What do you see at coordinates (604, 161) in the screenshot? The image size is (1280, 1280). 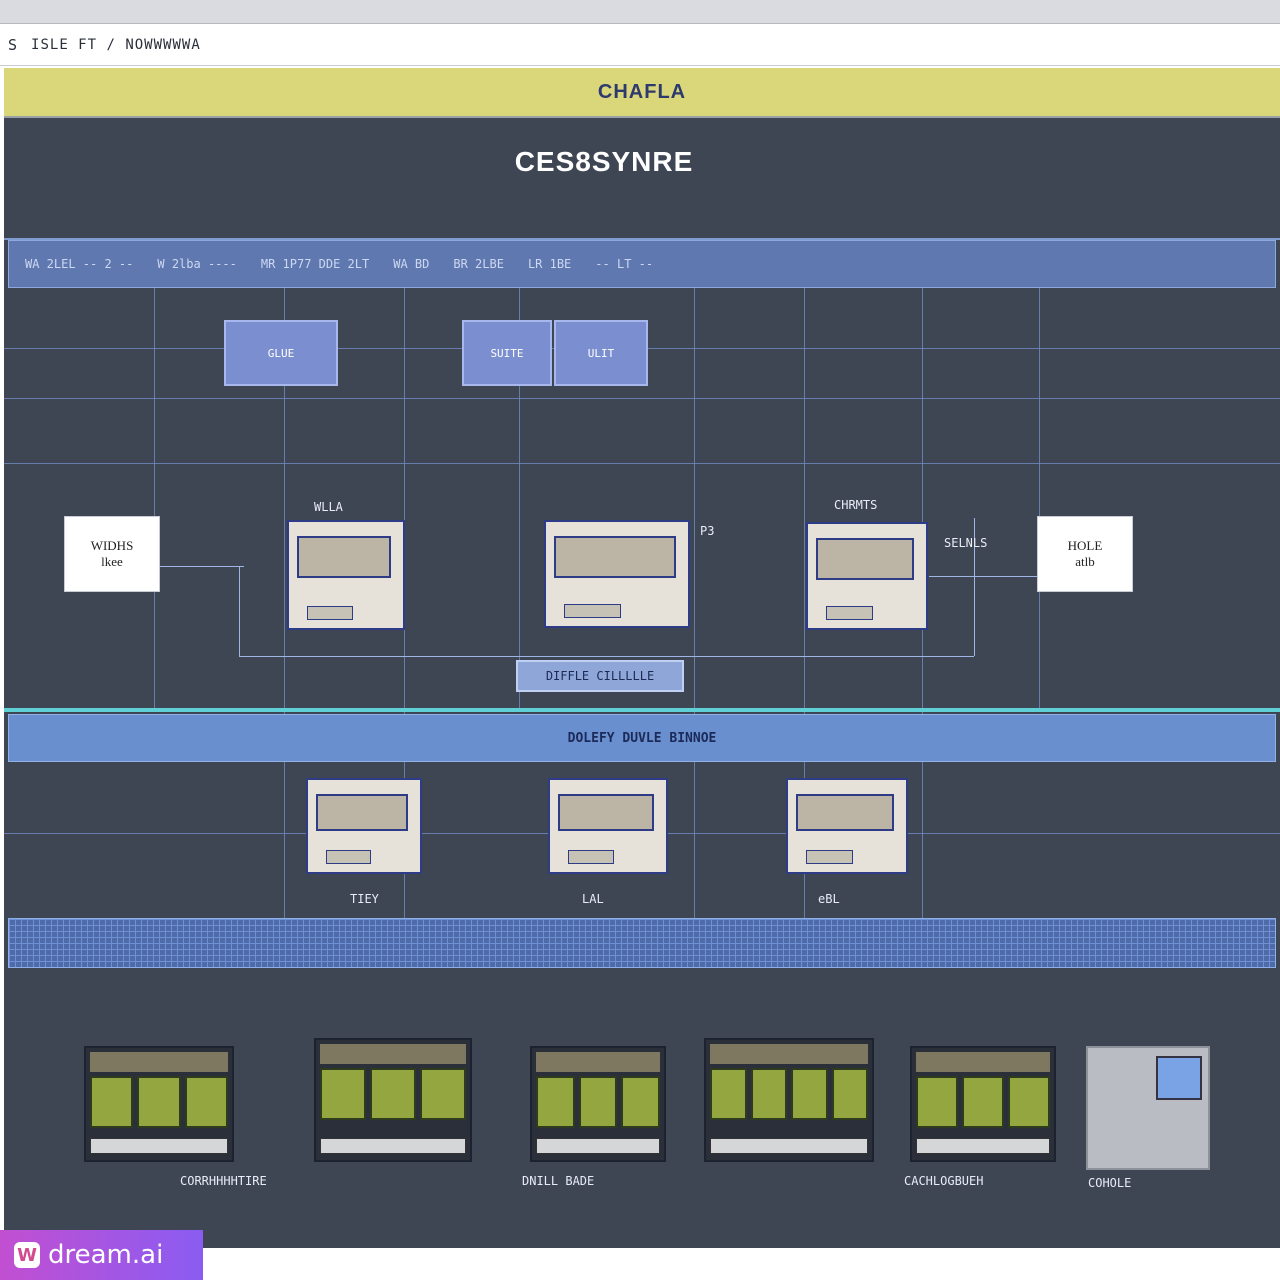 I see `diagram-title: CES8SYNRE` at bounding box center [604, 161].